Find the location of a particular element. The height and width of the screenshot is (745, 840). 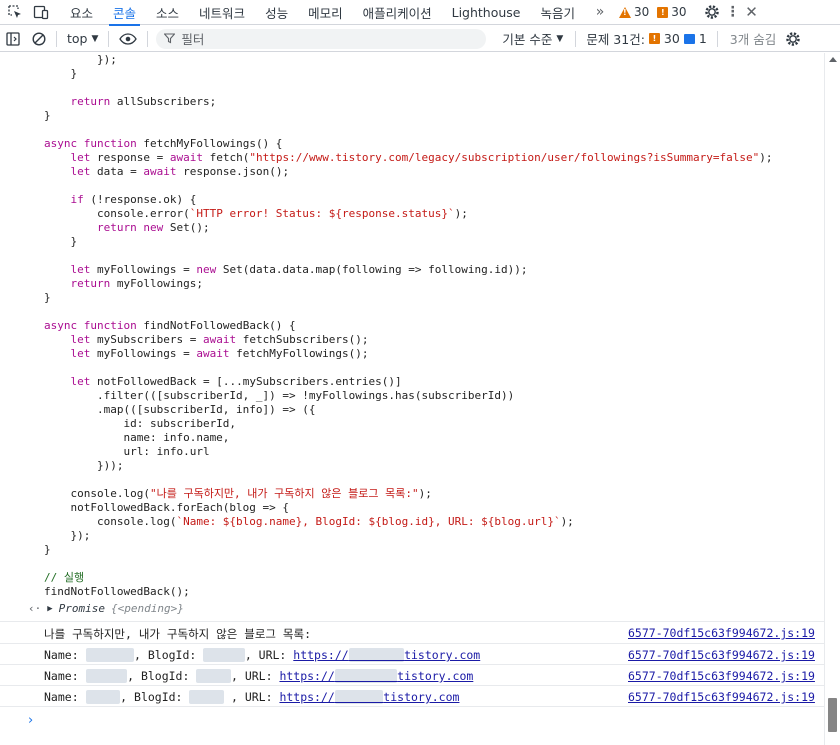

inspect-element-icon is located at coordinates (15, 12).